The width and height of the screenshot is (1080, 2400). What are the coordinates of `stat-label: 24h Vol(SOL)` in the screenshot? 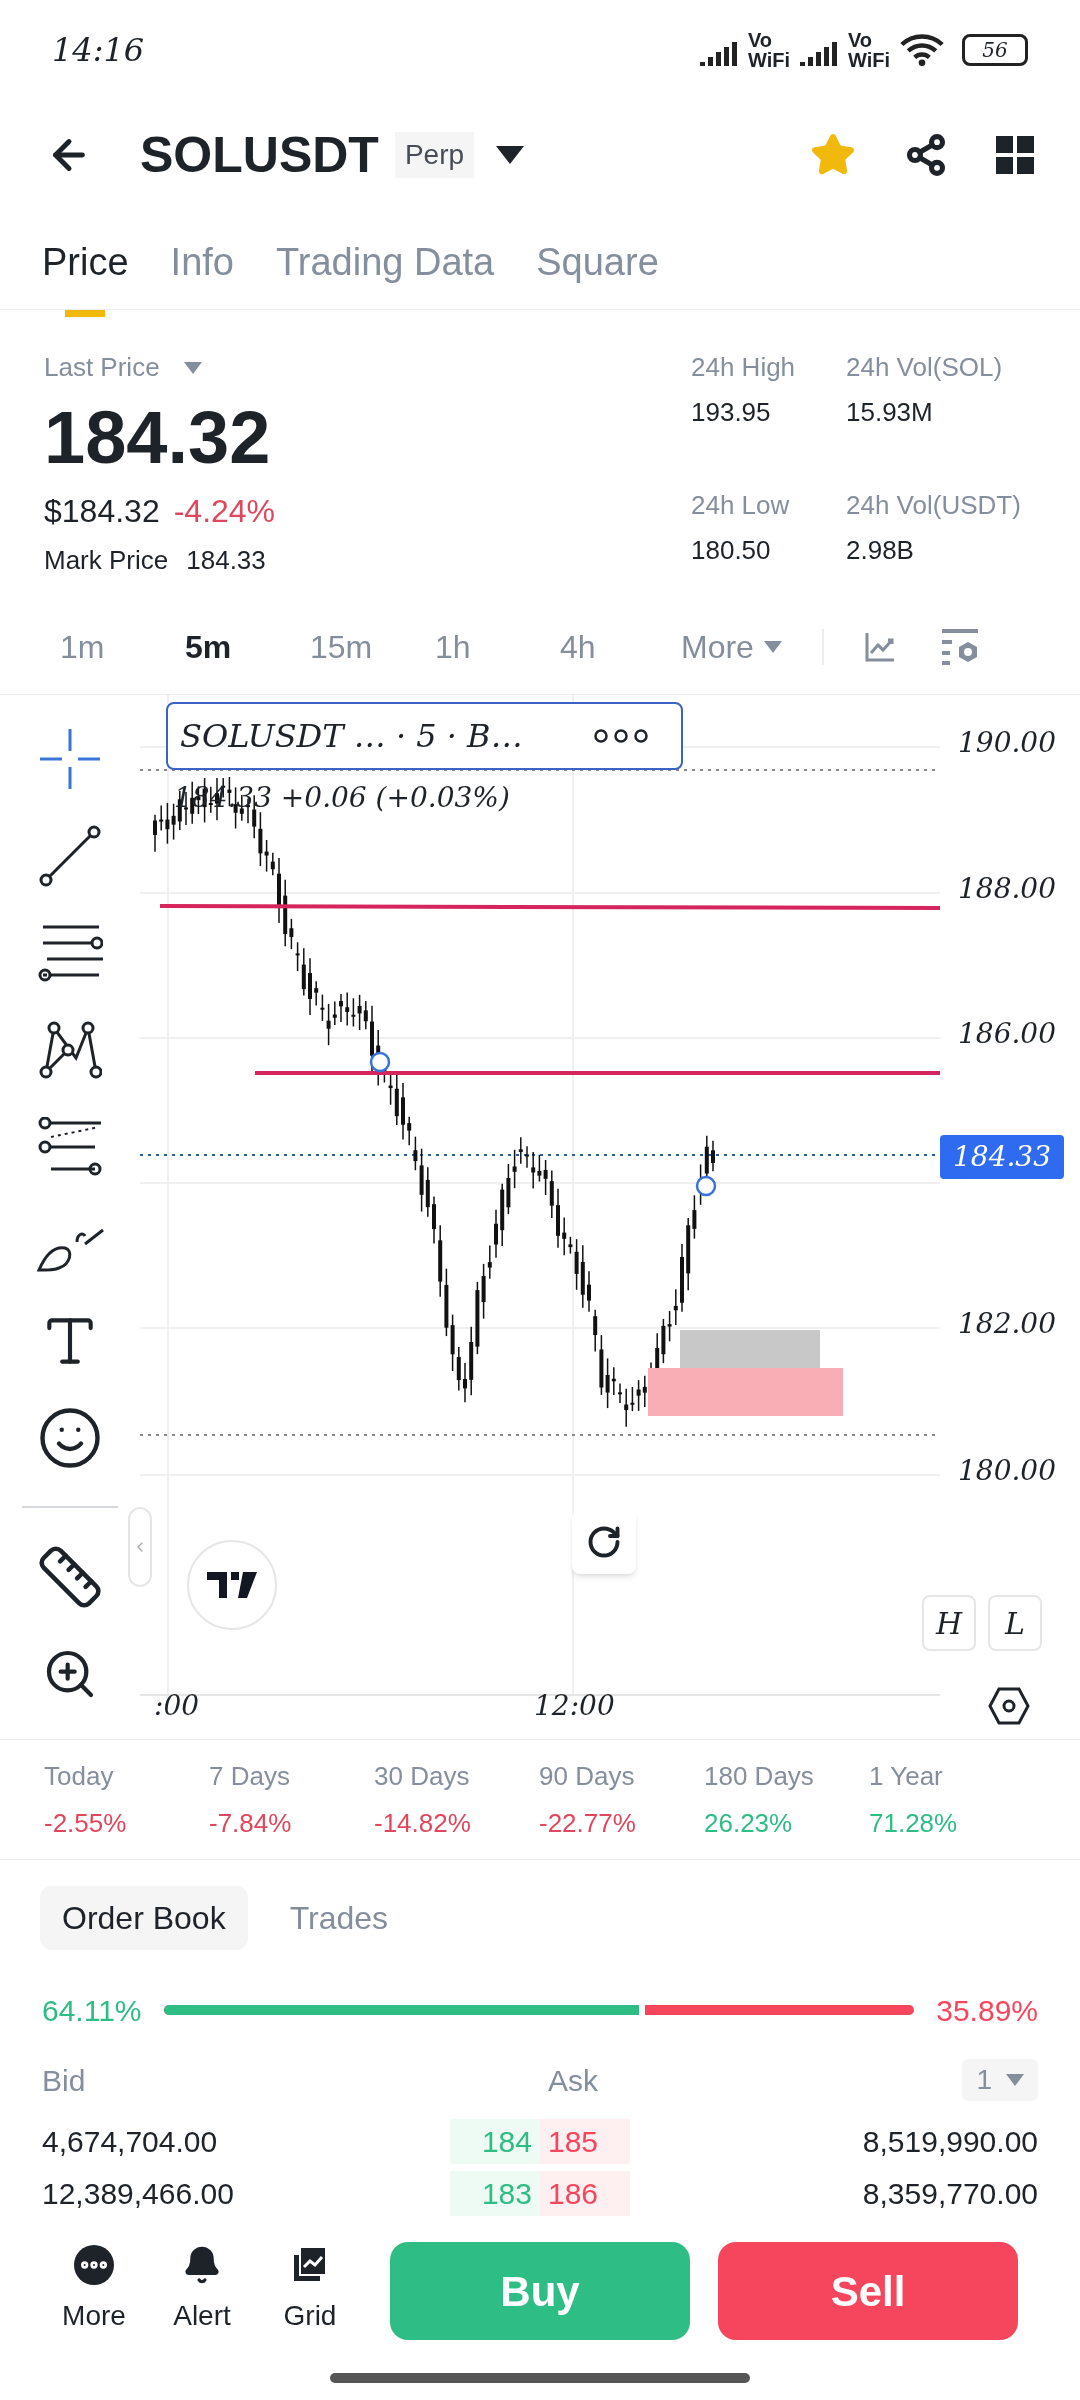 It's located at (925, 367).